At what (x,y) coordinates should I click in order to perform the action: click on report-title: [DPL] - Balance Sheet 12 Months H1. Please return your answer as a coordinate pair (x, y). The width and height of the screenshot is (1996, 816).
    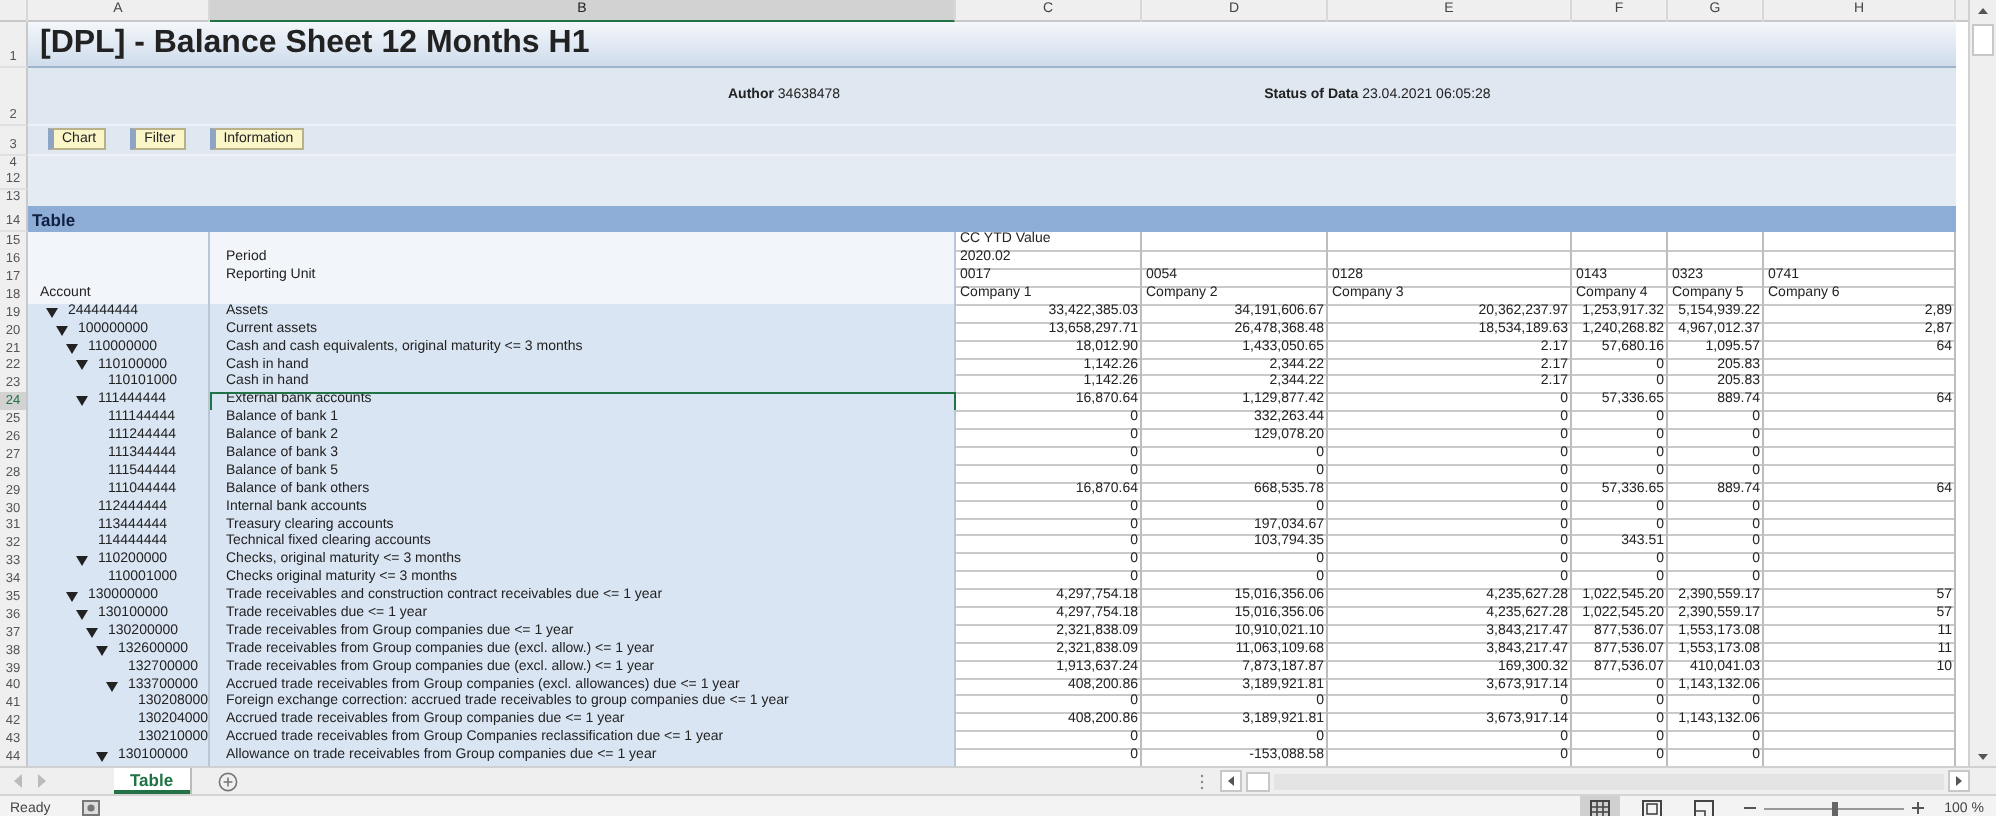
    Looking at the image, I should click on (992, 45).